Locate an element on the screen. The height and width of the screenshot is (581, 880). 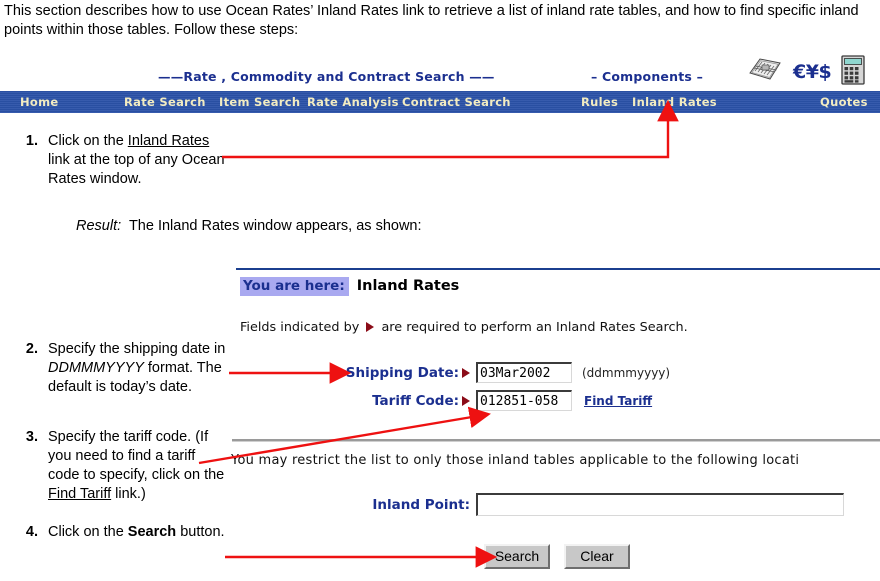
step-4-number: 4. is located at coordinates (31, 532).